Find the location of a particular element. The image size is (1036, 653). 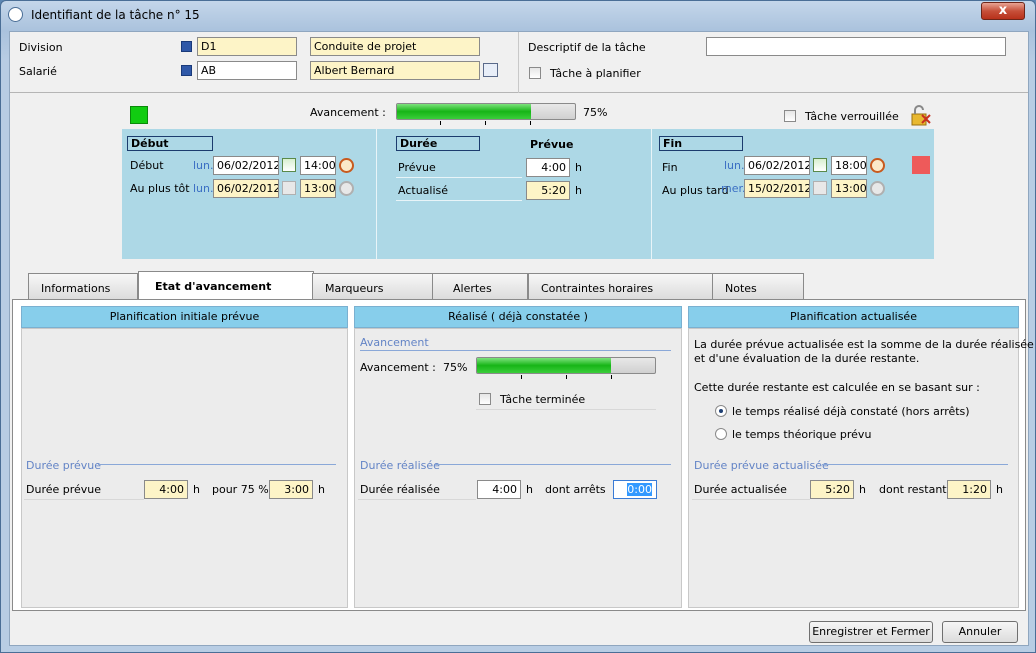

descriptif-label: Descriptif de la tâche is located at coordinates (587, 47).